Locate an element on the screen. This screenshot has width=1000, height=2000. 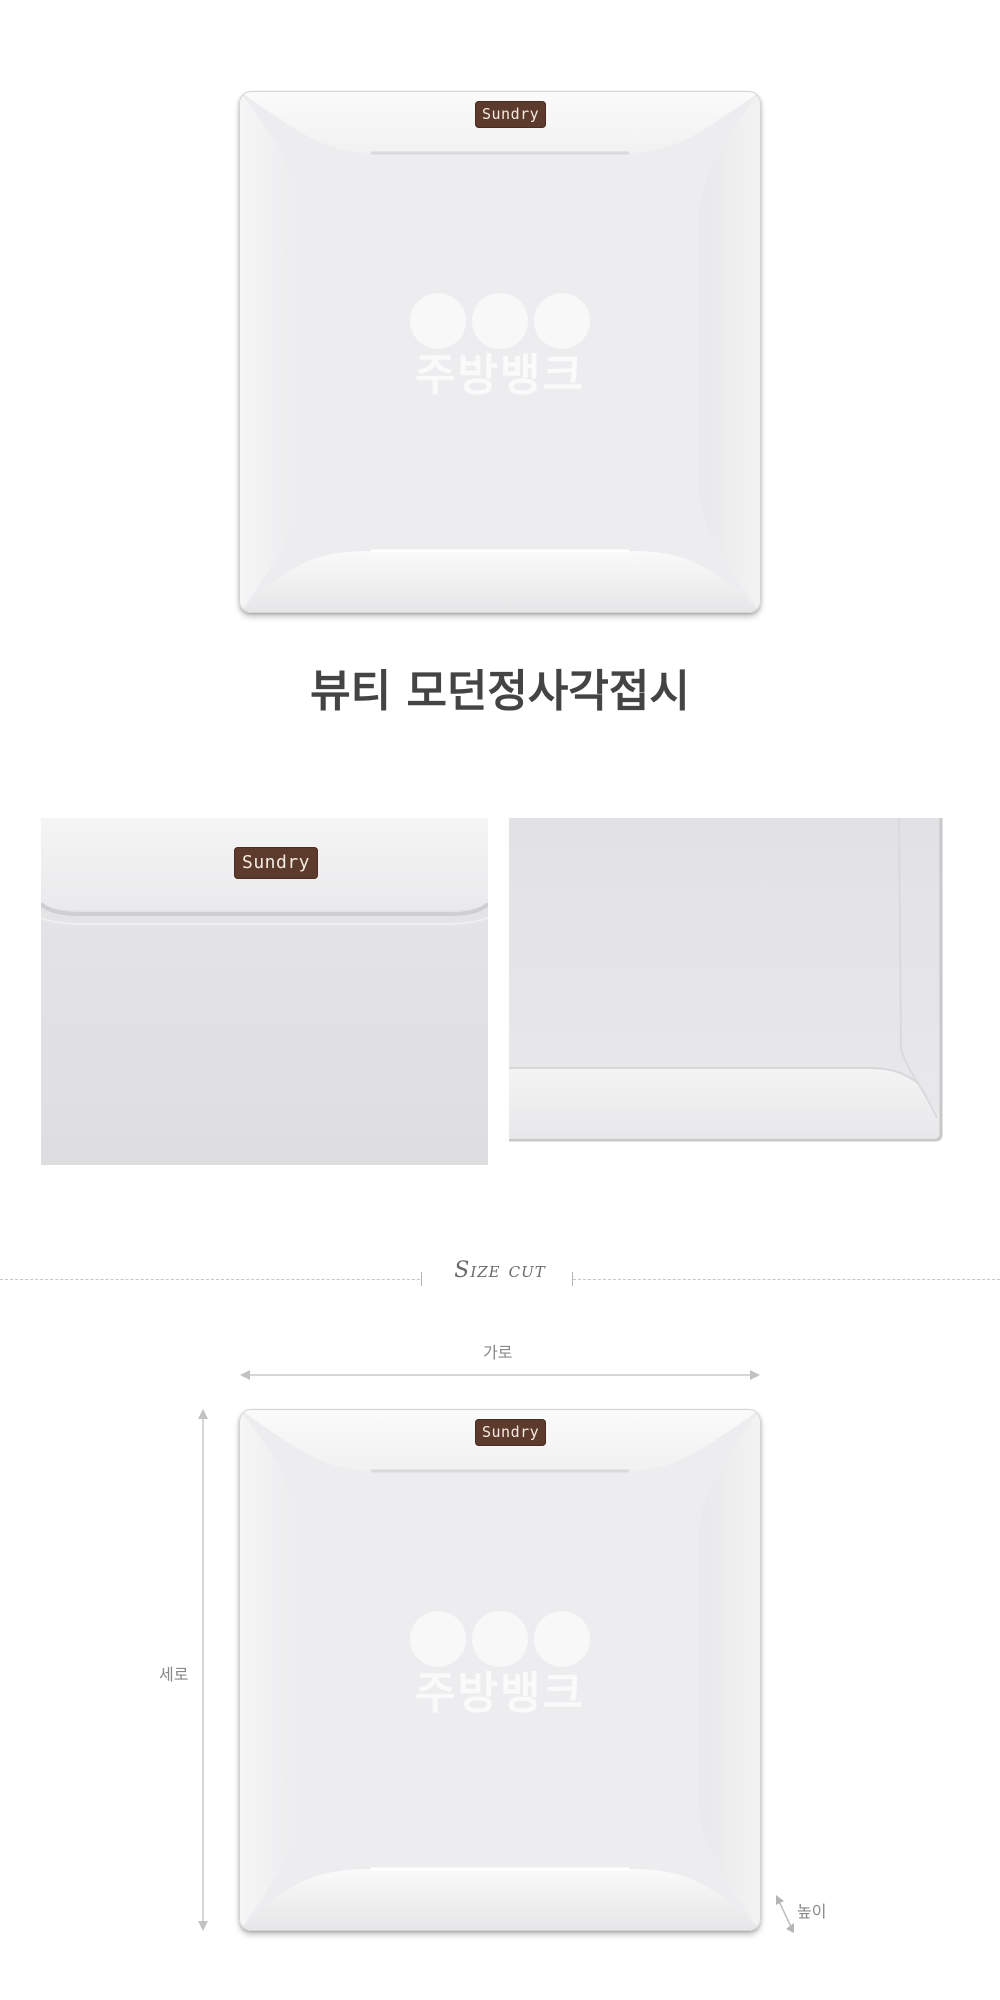
height-label: 세로 is located at coordinates (174, 1675).